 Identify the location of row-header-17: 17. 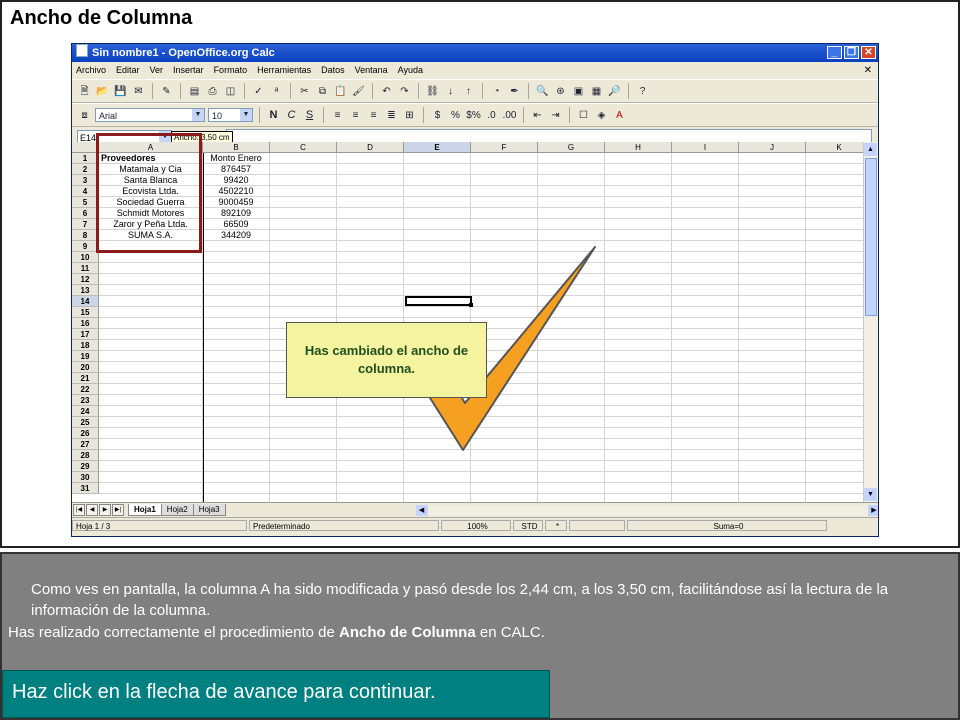
(85, 334).